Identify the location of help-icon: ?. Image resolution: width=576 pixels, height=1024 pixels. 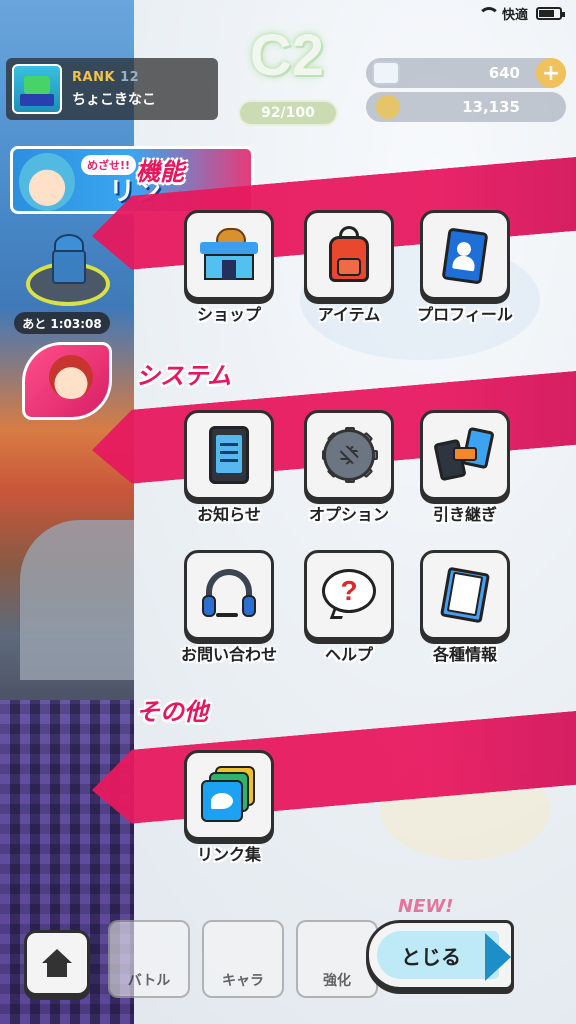
(349, 595).